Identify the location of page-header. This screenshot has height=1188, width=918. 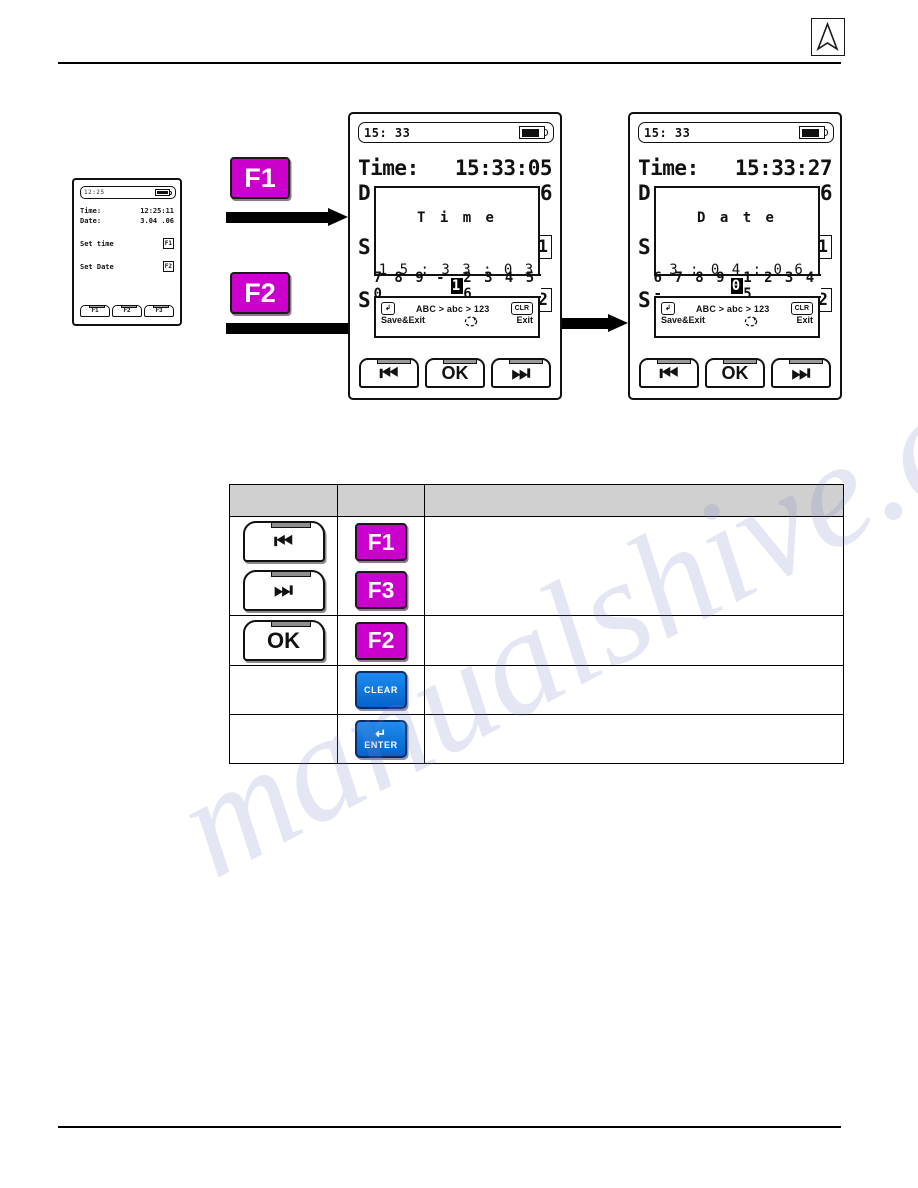
(459, 36).